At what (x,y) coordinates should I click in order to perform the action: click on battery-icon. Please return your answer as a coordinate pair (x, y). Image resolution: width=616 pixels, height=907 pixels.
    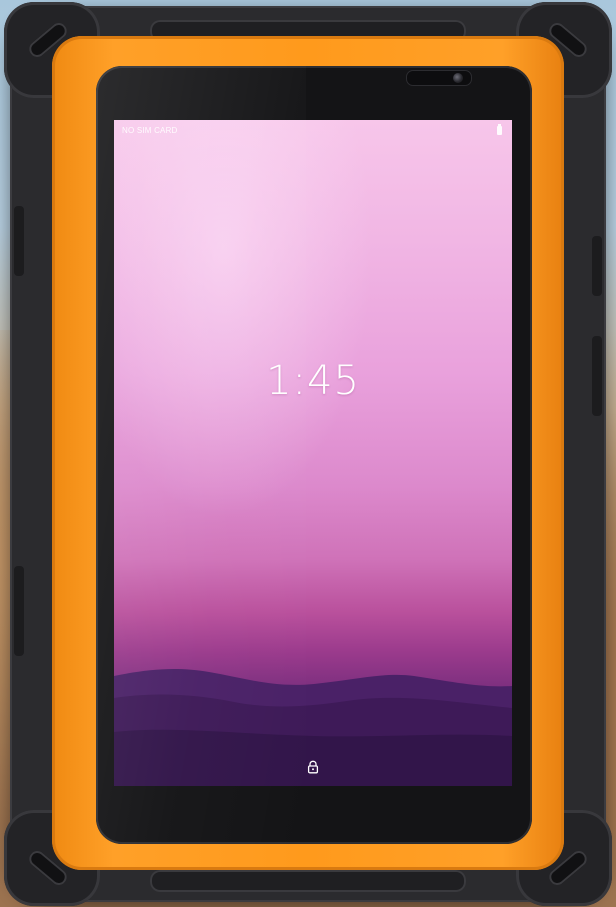
    Looking at the image, I should click on (499, 129).